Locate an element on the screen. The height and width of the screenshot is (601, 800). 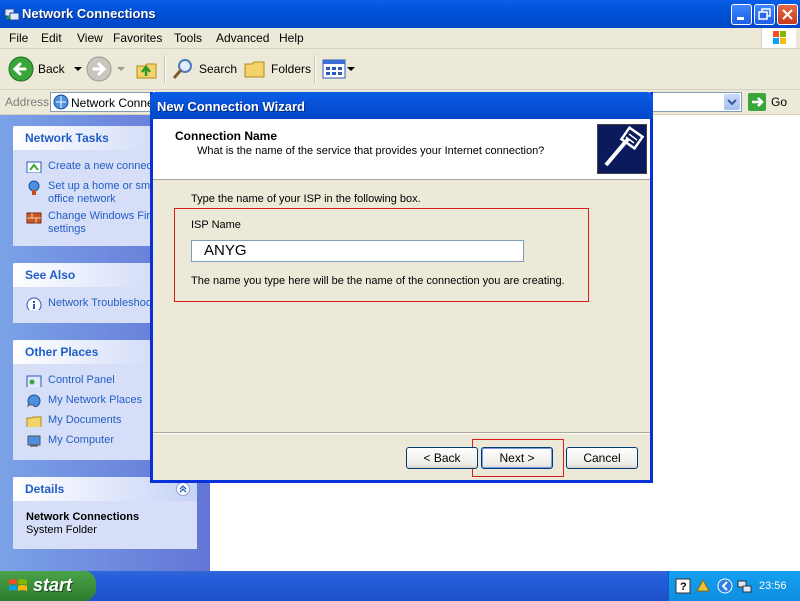
go-button: Go is located at coordinates (767, 102).